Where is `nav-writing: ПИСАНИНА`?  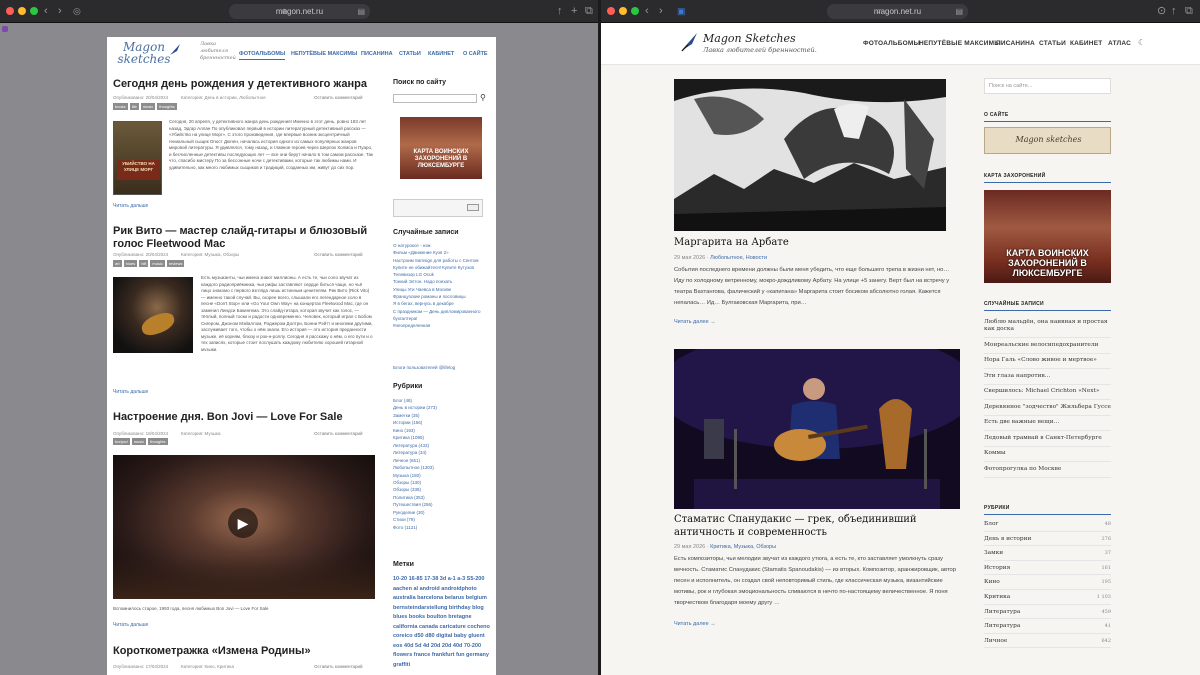 nav-writing: ПИСАНИНА is located at coordinates (1015, 43).